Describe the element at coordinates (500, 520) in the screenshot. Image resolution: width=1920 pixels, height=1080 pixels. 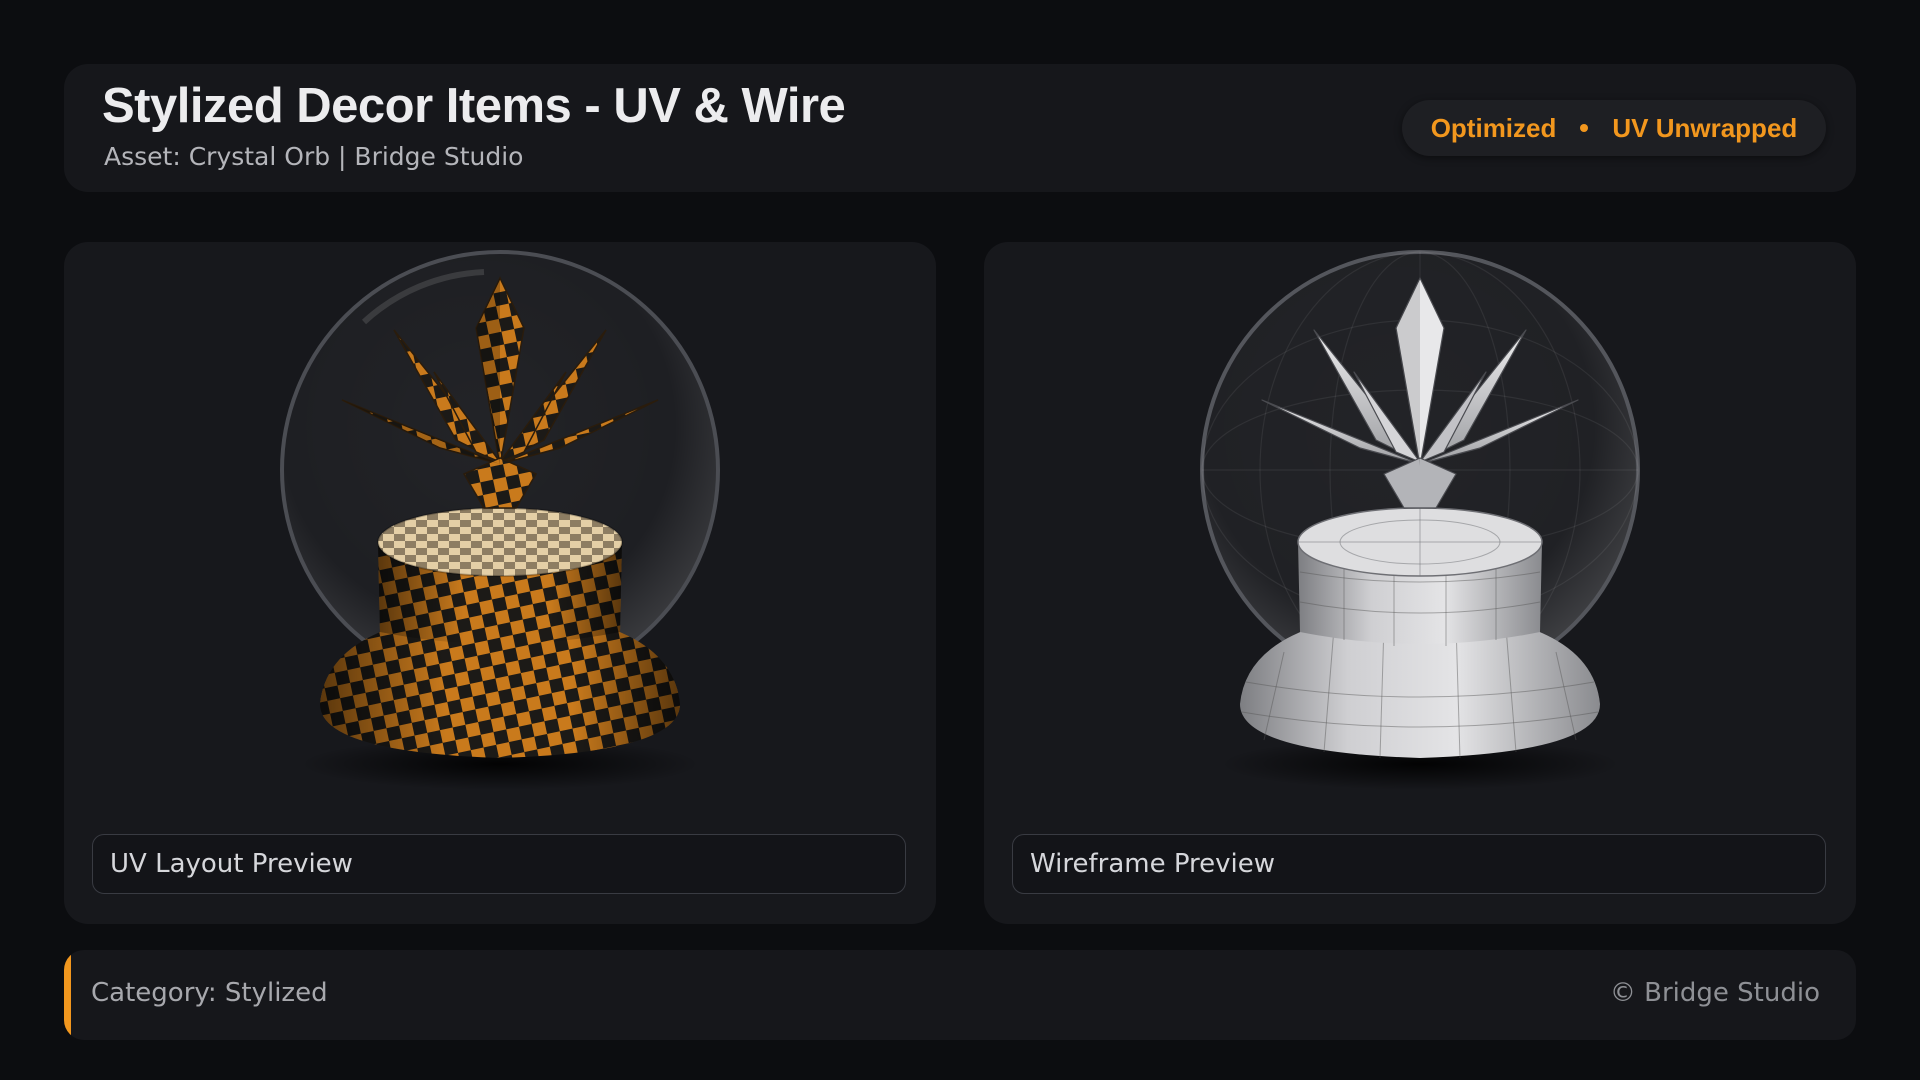
I see `uv-crystal-orb-render` at that location.